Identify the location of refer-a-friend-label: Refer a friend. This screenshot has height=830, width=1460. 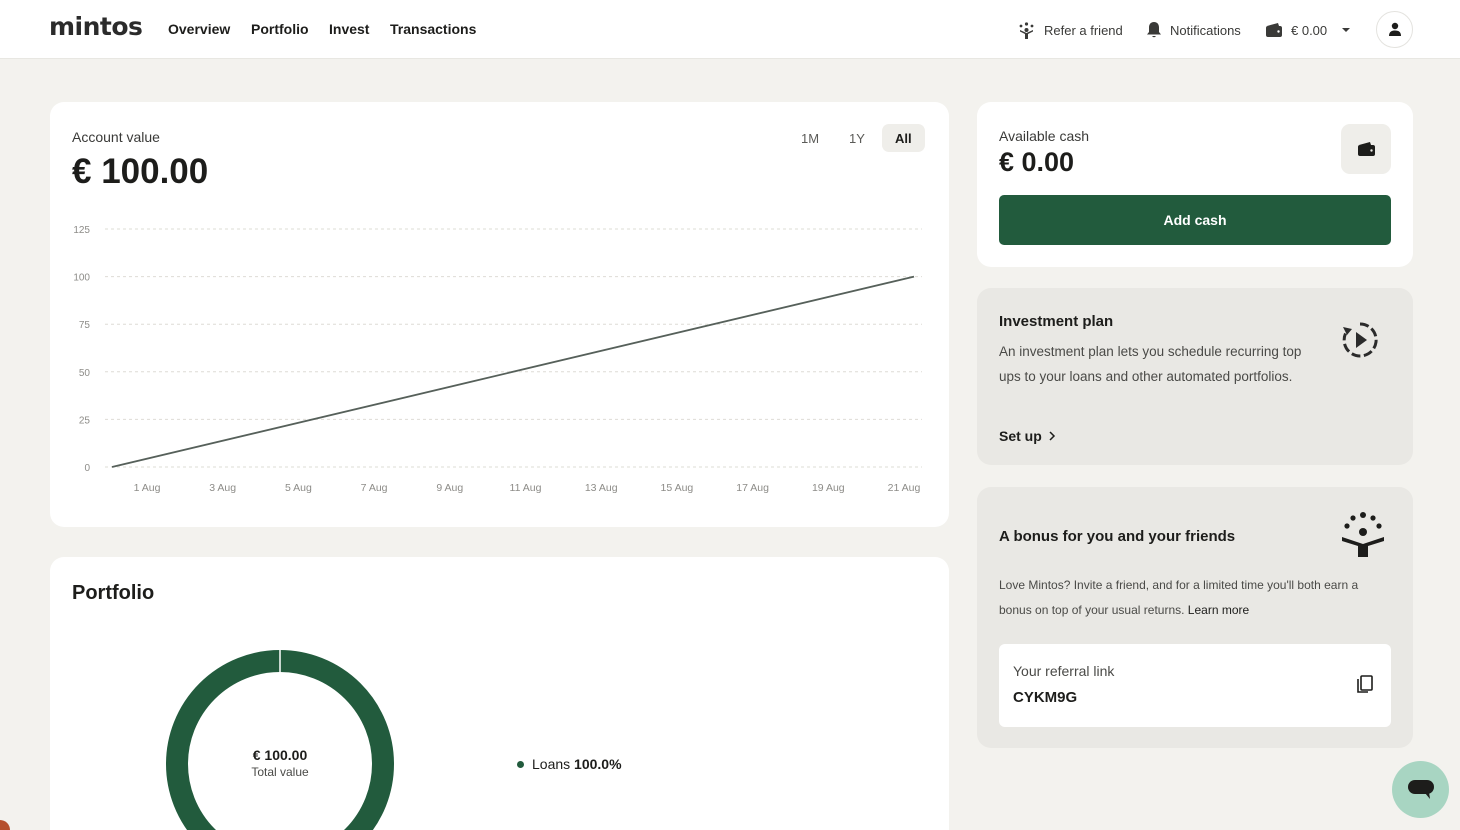
(1083, 30).